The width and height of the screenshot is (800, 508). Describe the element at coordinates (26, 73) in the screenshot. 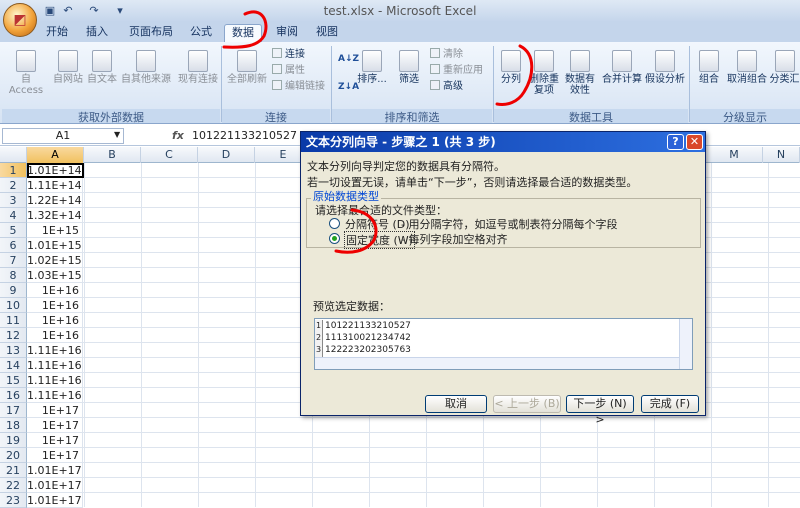

I see `from-access-button: 自 Access` at that location.